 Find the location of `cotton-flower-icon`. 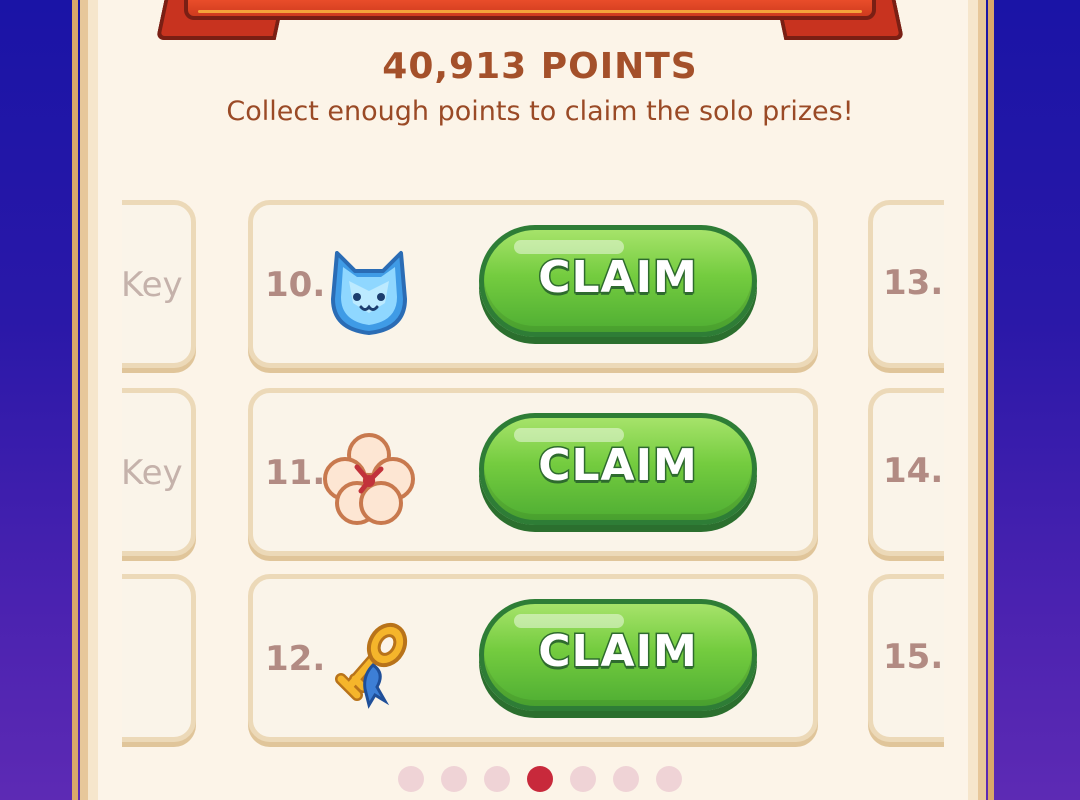

cotton-flower-icon is located at coordinates (369, 479).